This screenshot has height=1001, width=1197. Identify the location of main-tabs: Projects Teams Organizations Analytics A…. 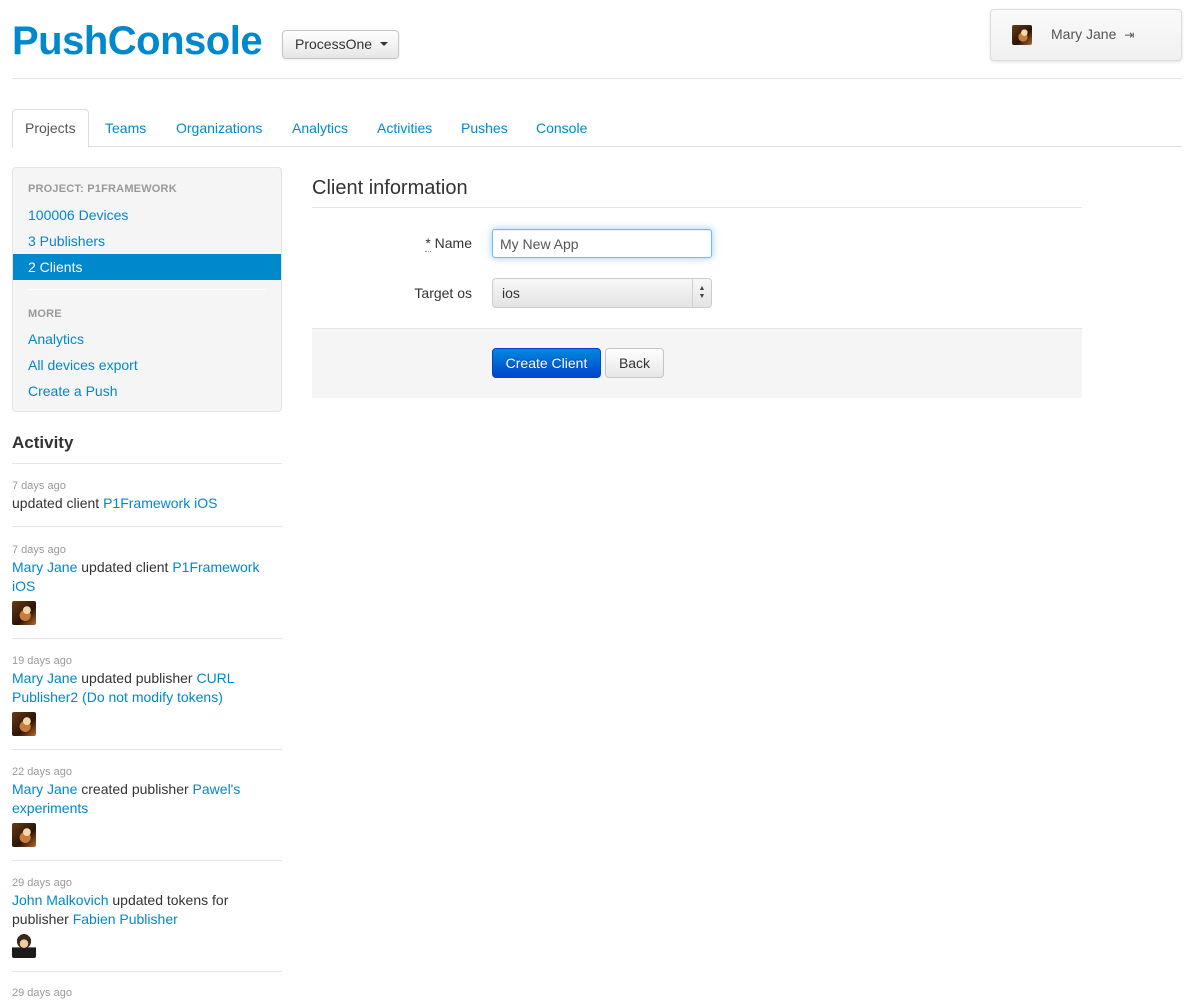
(597, 128).